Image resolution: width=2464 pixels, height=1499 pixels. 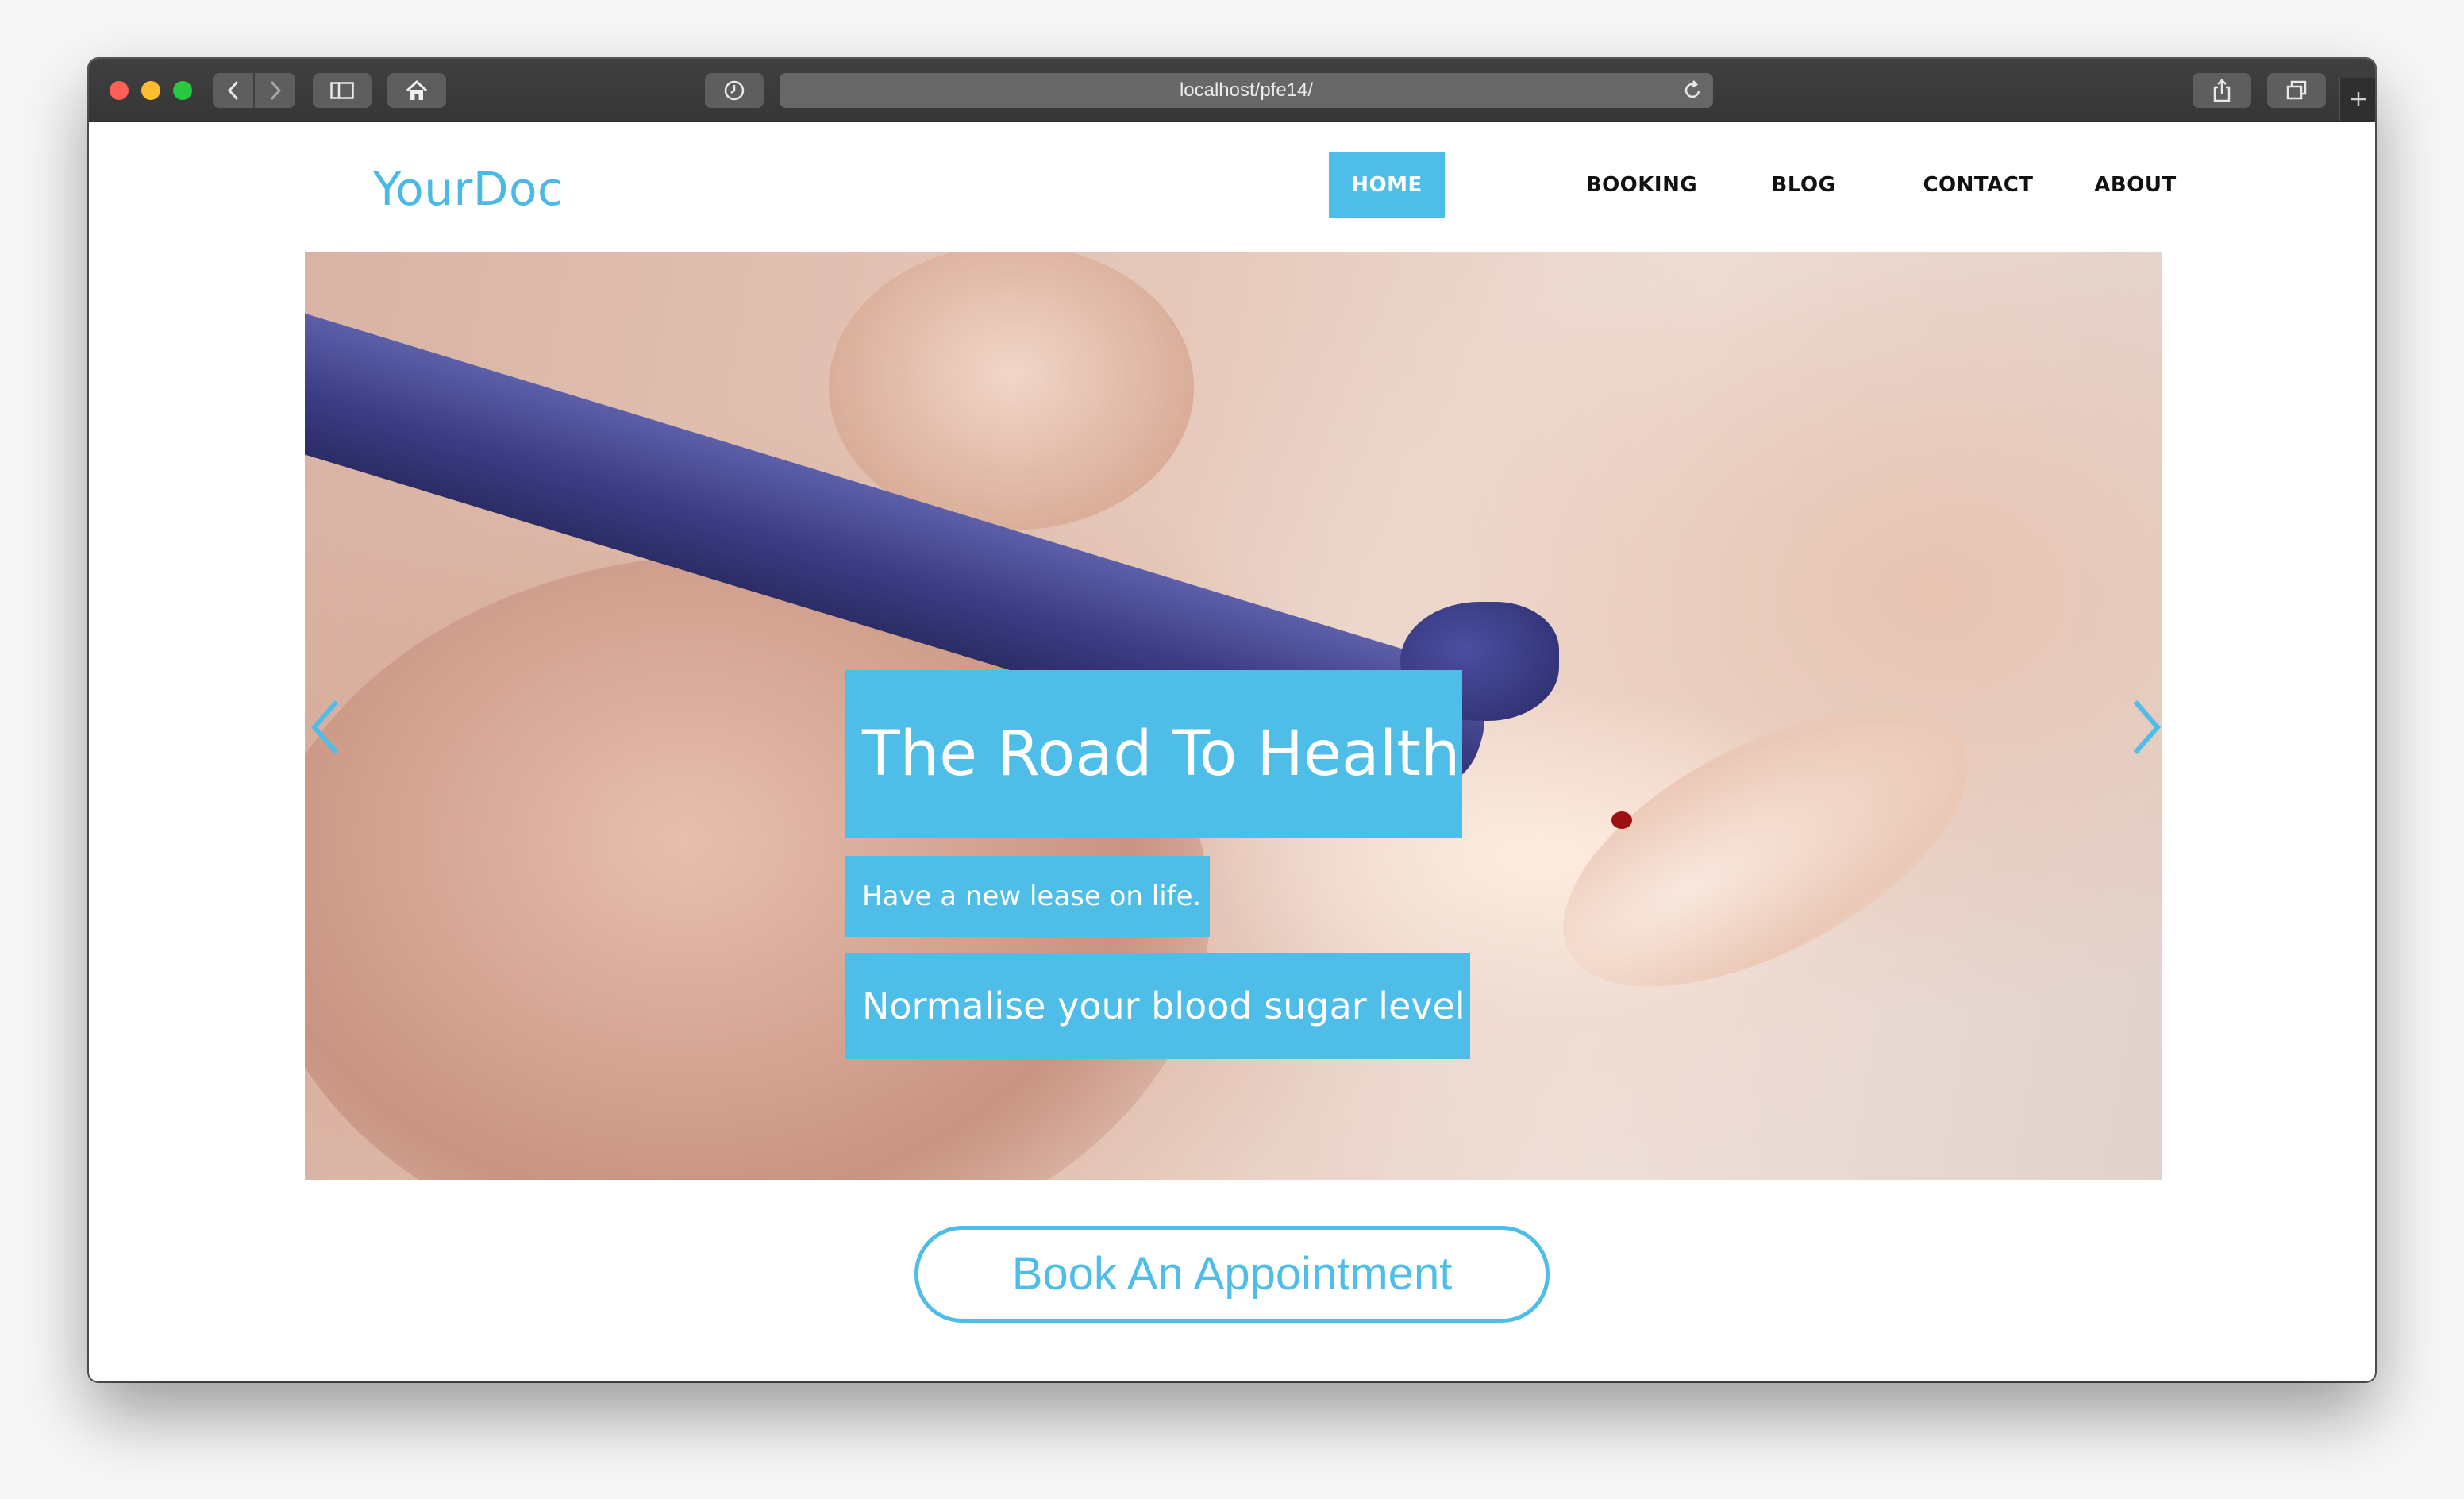 I want to click on sidebar-button, so click(x=342, y=90).